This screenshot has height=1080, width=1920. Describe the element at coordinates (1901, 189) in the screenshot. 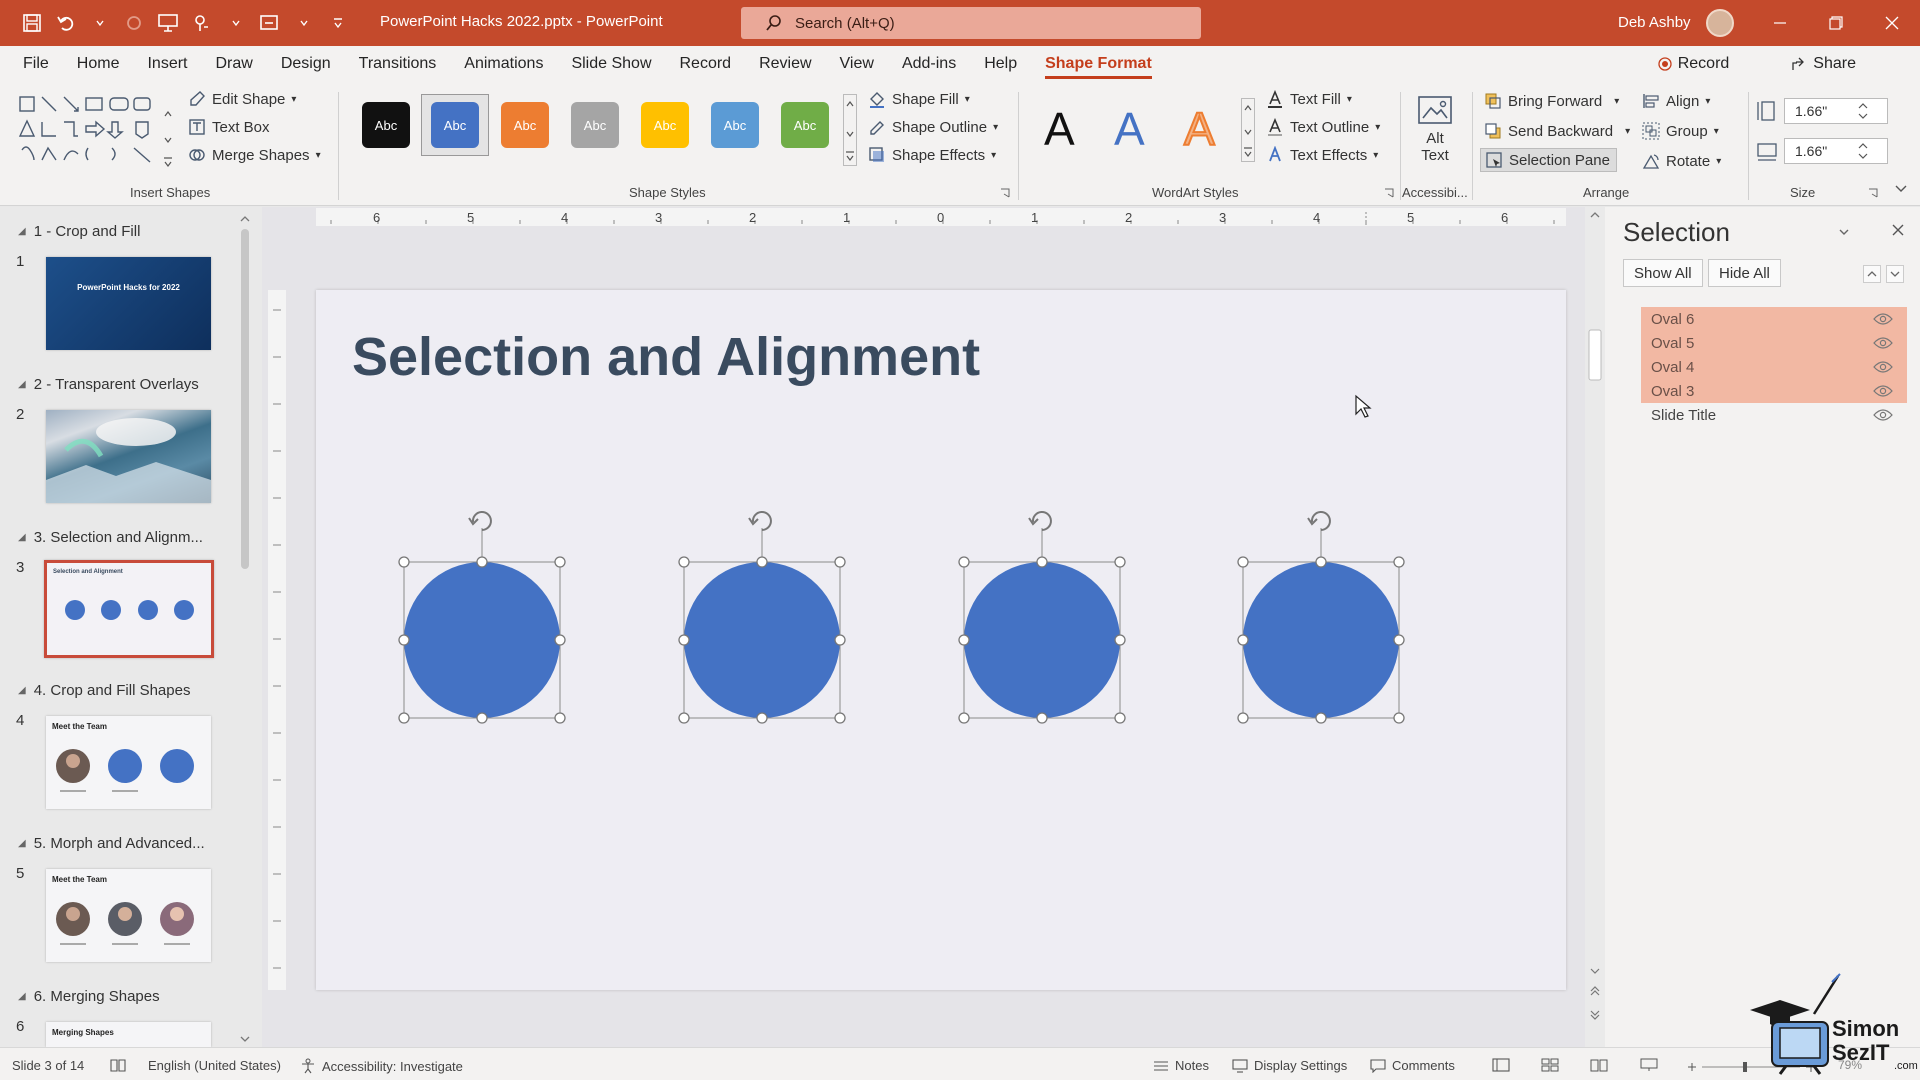

I see `collapse-ribbon-icon` at that location.